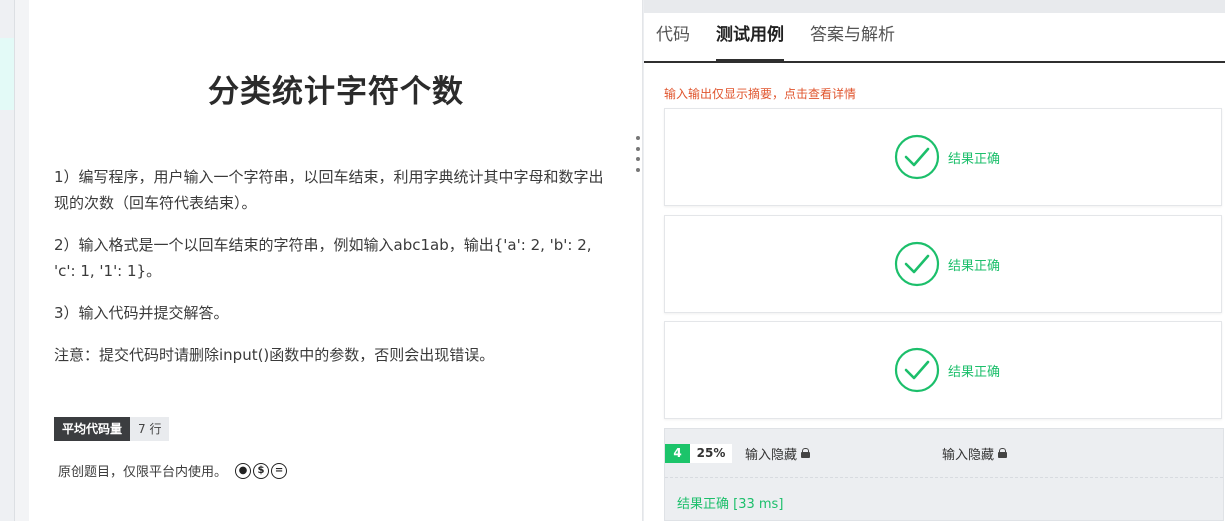 This screenshot has width=1225, height=521. I want to click on license-notice: 原创题目，仅限平台内使用。 ● $ =, so click(173, 470).